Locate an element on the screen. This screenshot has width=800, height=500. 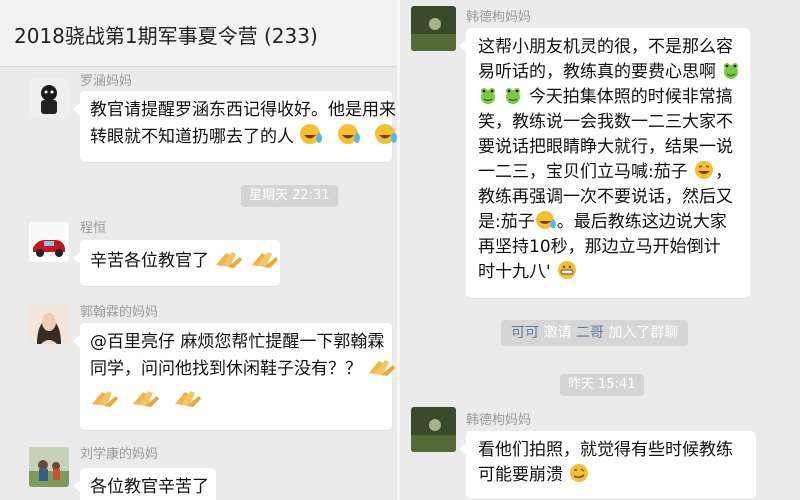
message-text: @百里亮仔 麻烦您帮忙提醒一下郭翰霖 is located at coordinates (237, 342).